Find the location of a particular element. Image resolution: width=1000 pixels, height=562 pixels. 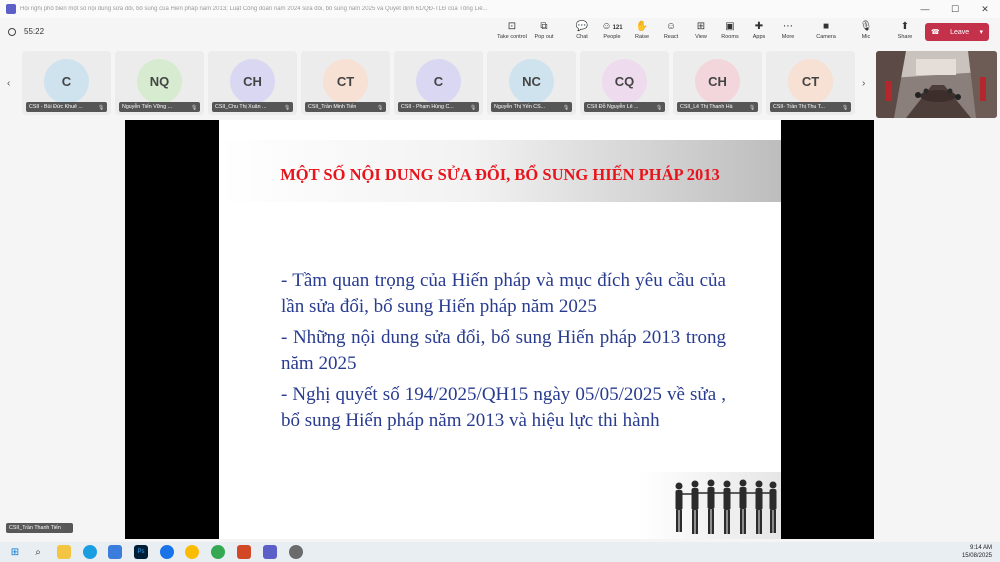

search-icon: ⌕ is located at coordinates (38, 552).